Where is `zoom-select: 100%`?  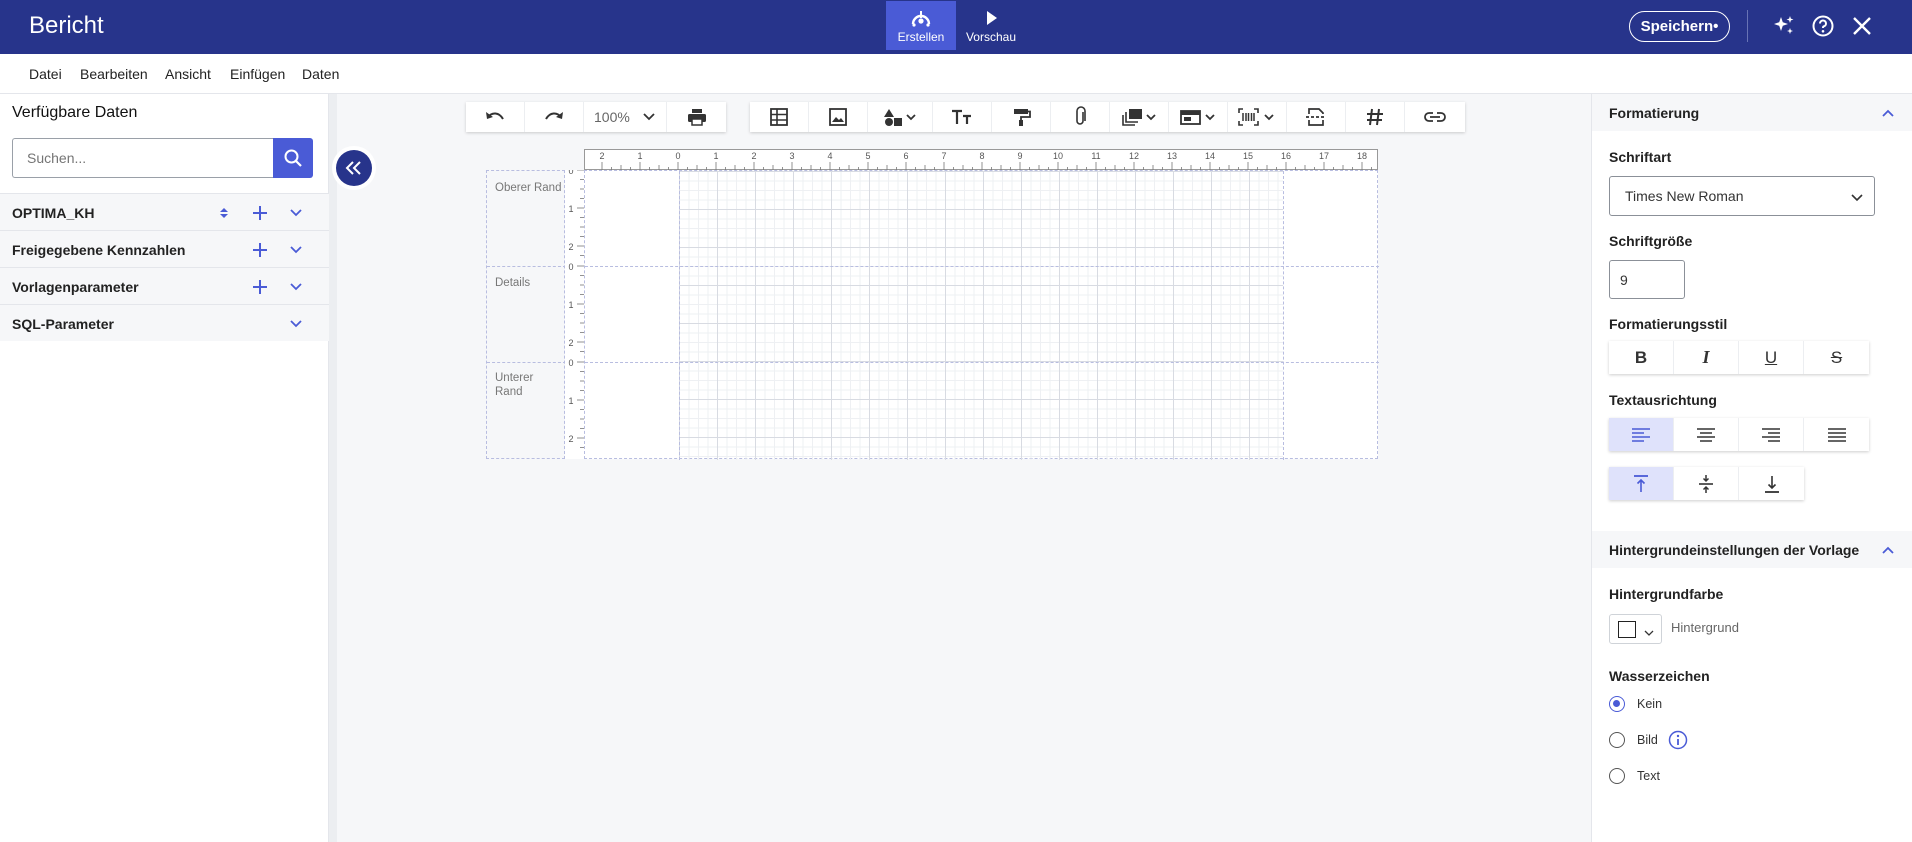 zoom-select: 100% is located at coordinates (625, 117).